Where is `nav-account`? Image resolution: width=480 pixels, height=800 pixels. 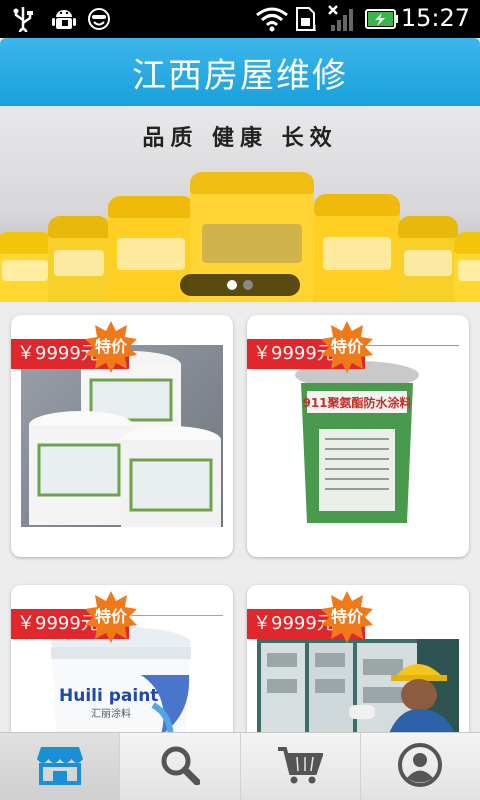
nav-account is located at coordinates (420, 766).